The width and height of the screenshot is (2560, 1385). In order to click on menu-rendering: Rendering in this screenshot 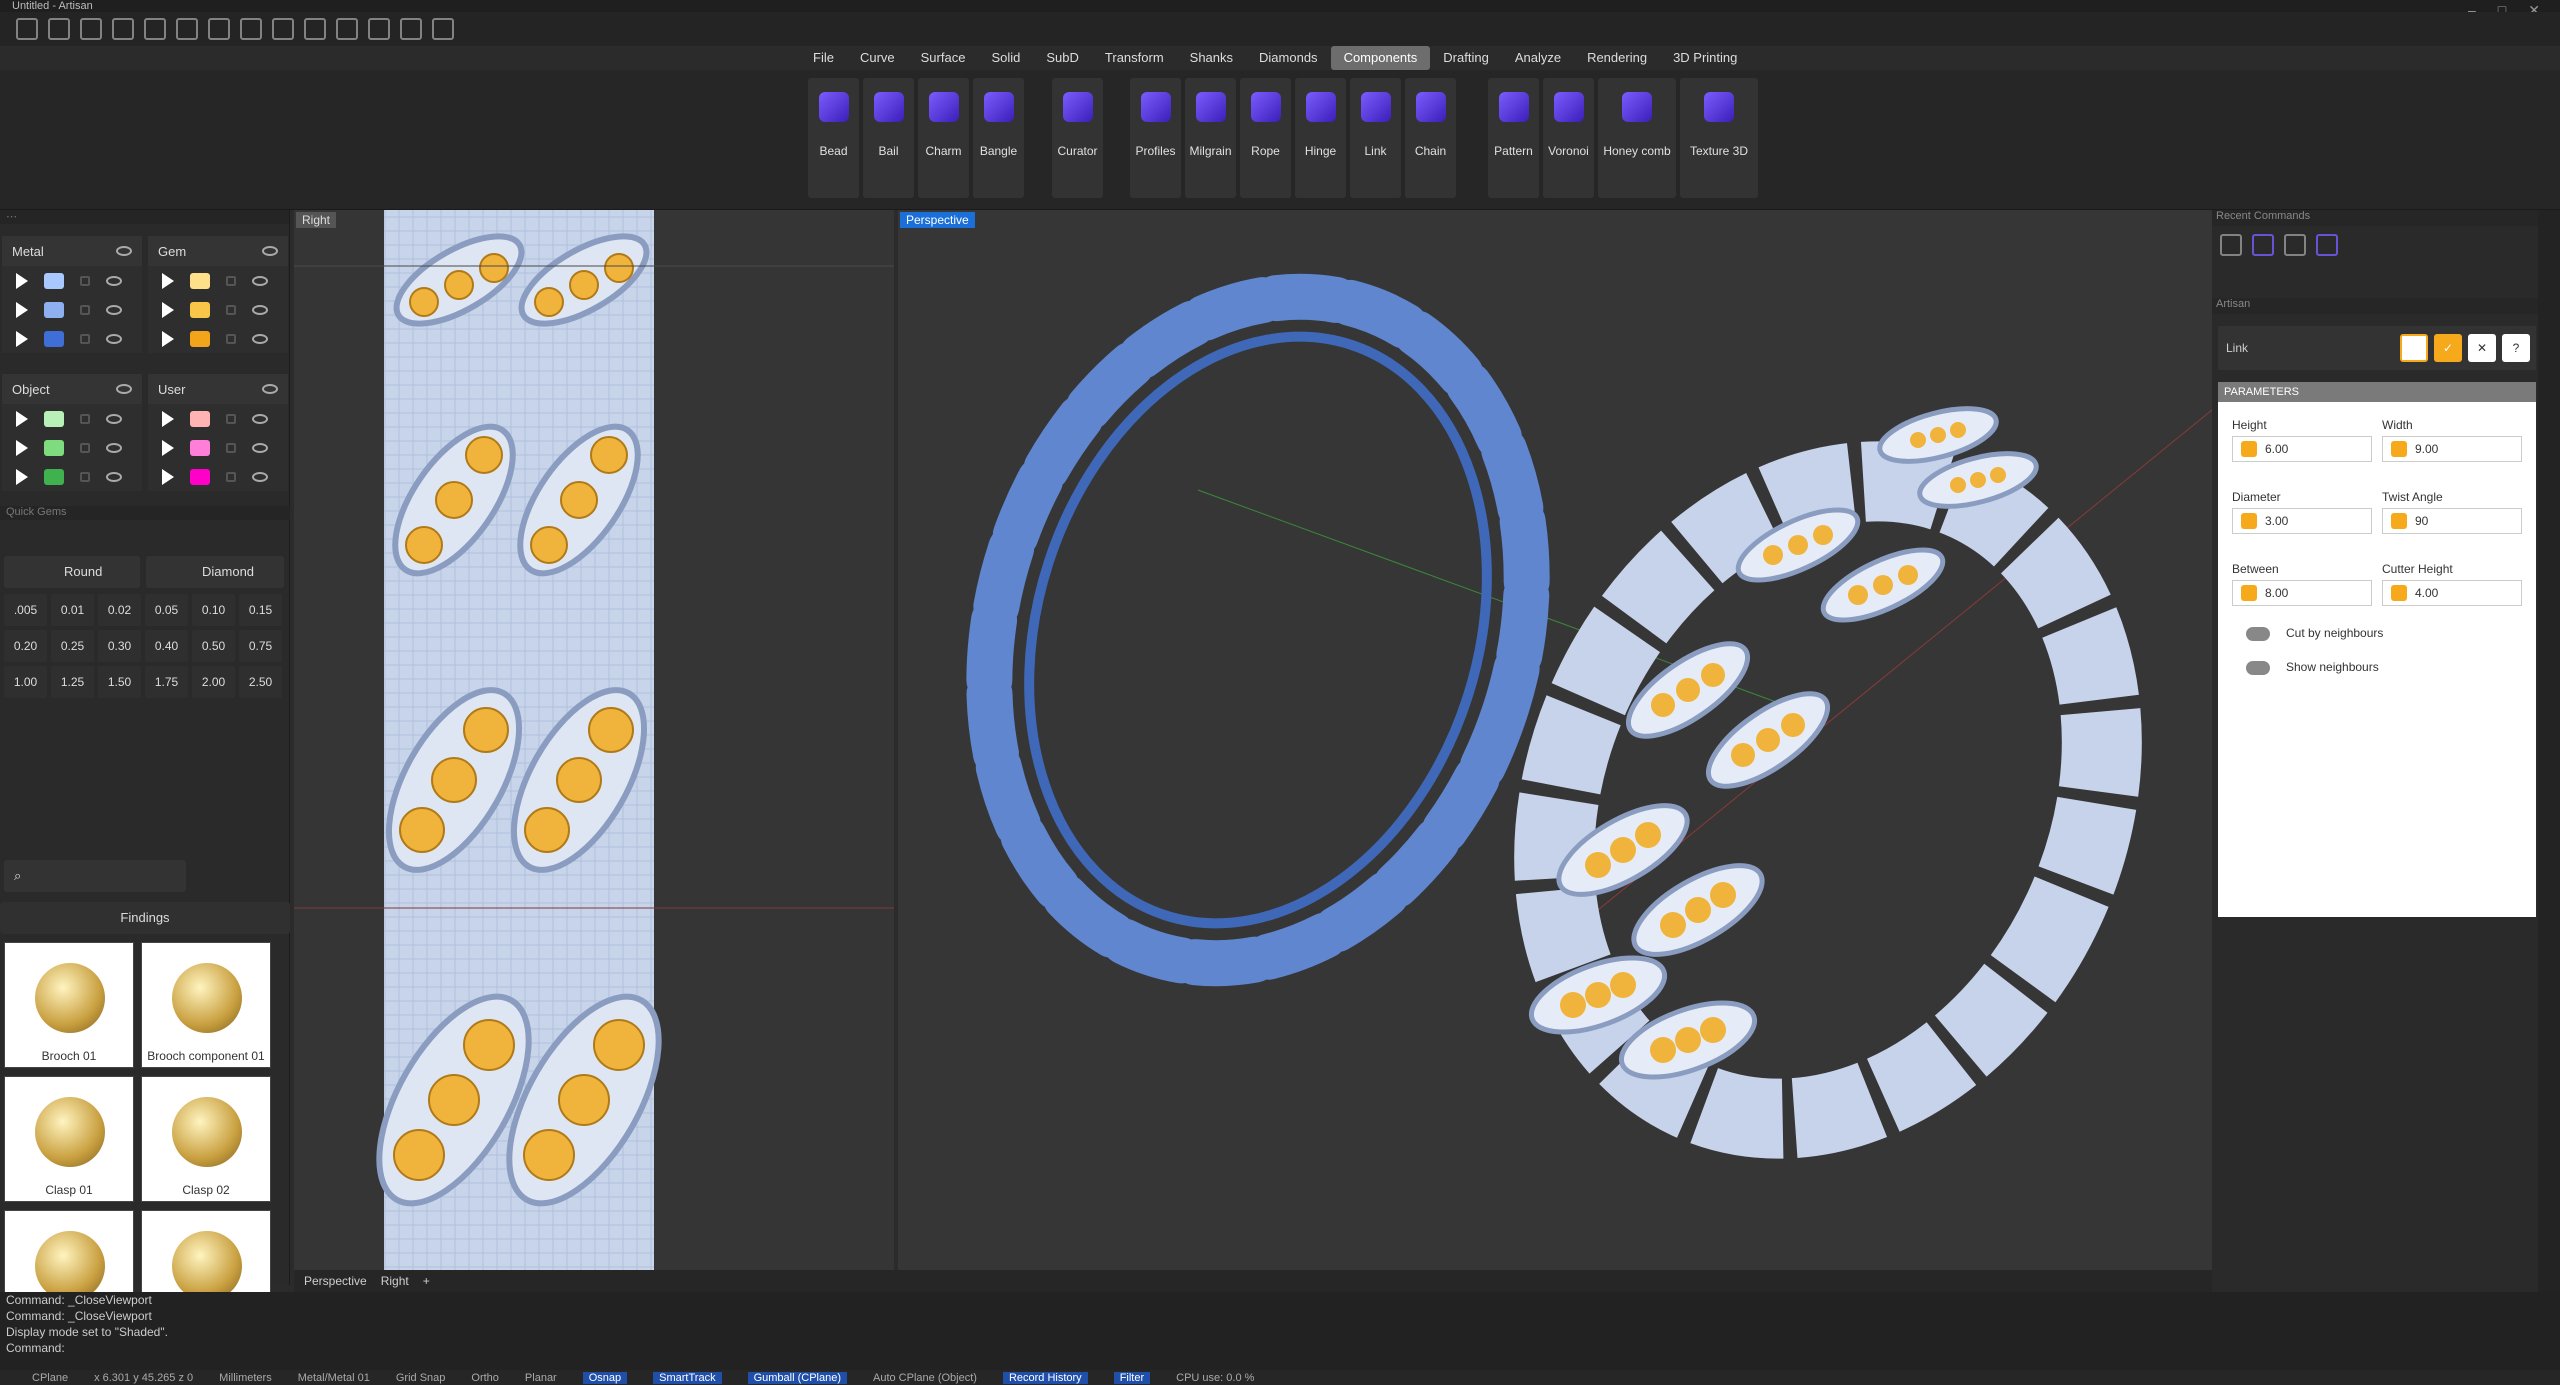, I will do `click(1617, 58)`.